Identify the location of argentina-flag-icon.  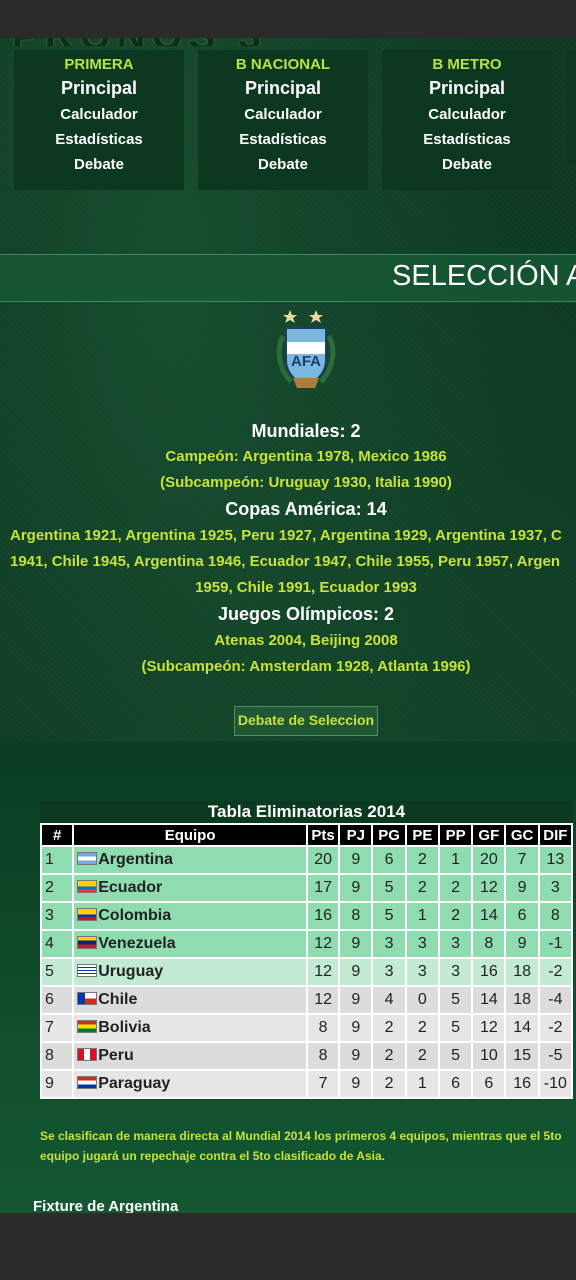
(87, 858).